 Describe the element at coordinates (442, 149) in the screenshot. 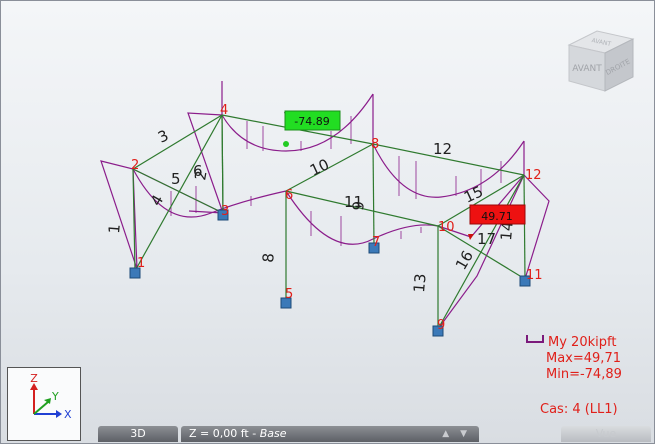

I see `member-label-12: 12` at that location.